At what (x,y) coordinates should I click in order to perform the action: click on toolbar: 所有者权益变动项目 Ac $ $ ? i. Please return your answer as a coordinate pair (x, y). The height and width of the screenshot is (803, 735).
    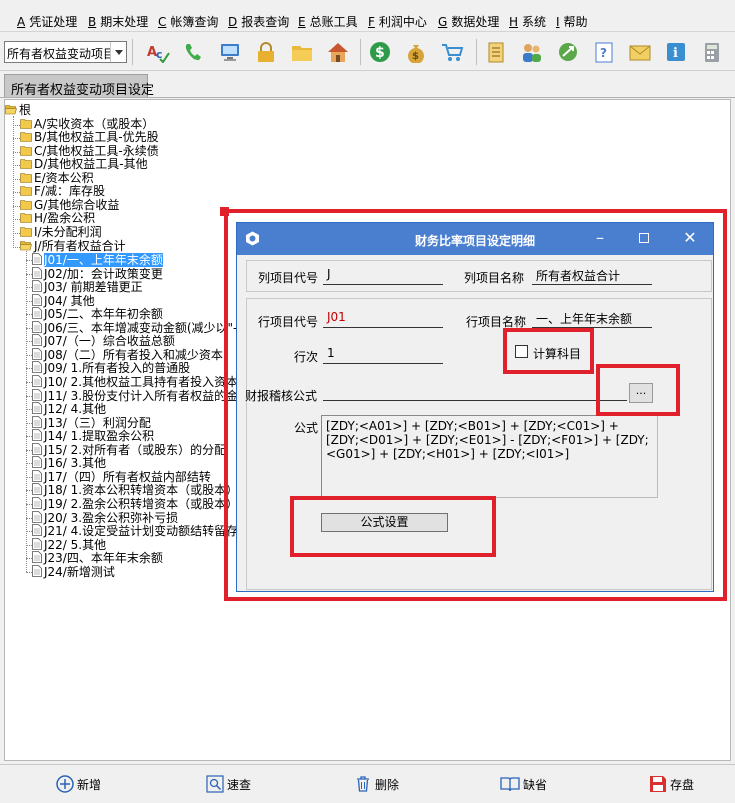
    Looking at the image, I should click on (367, 52).